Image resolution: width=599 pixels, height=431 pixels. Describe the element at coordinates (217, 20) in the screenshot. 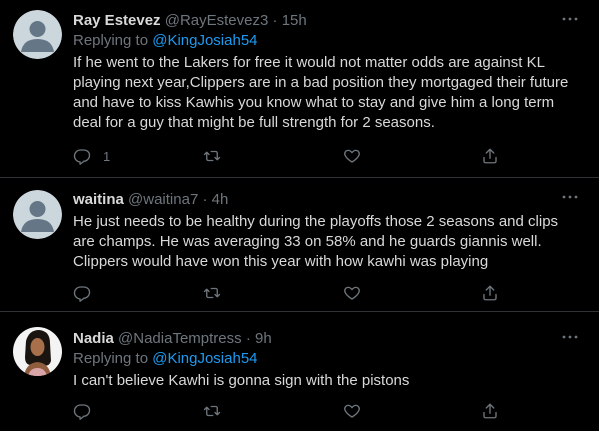

I see `user-handle: @RayEstevez3` at that location.